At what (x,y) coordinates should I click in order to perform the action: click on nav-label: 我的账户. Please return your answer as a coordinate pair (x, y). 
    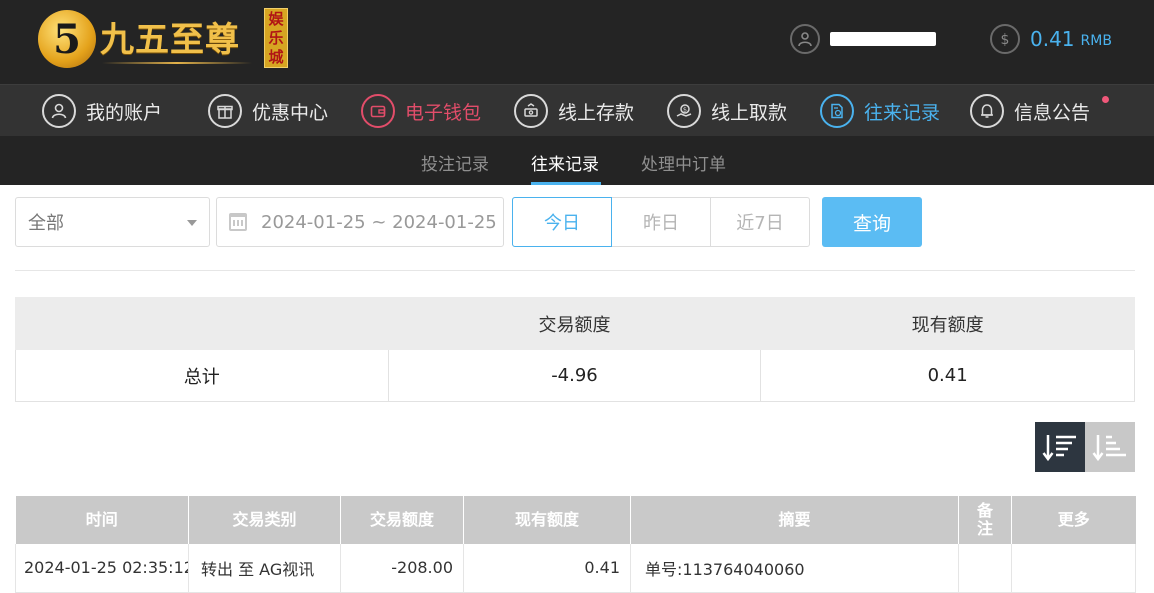
    Looking at the image, I should click on (124, 112).